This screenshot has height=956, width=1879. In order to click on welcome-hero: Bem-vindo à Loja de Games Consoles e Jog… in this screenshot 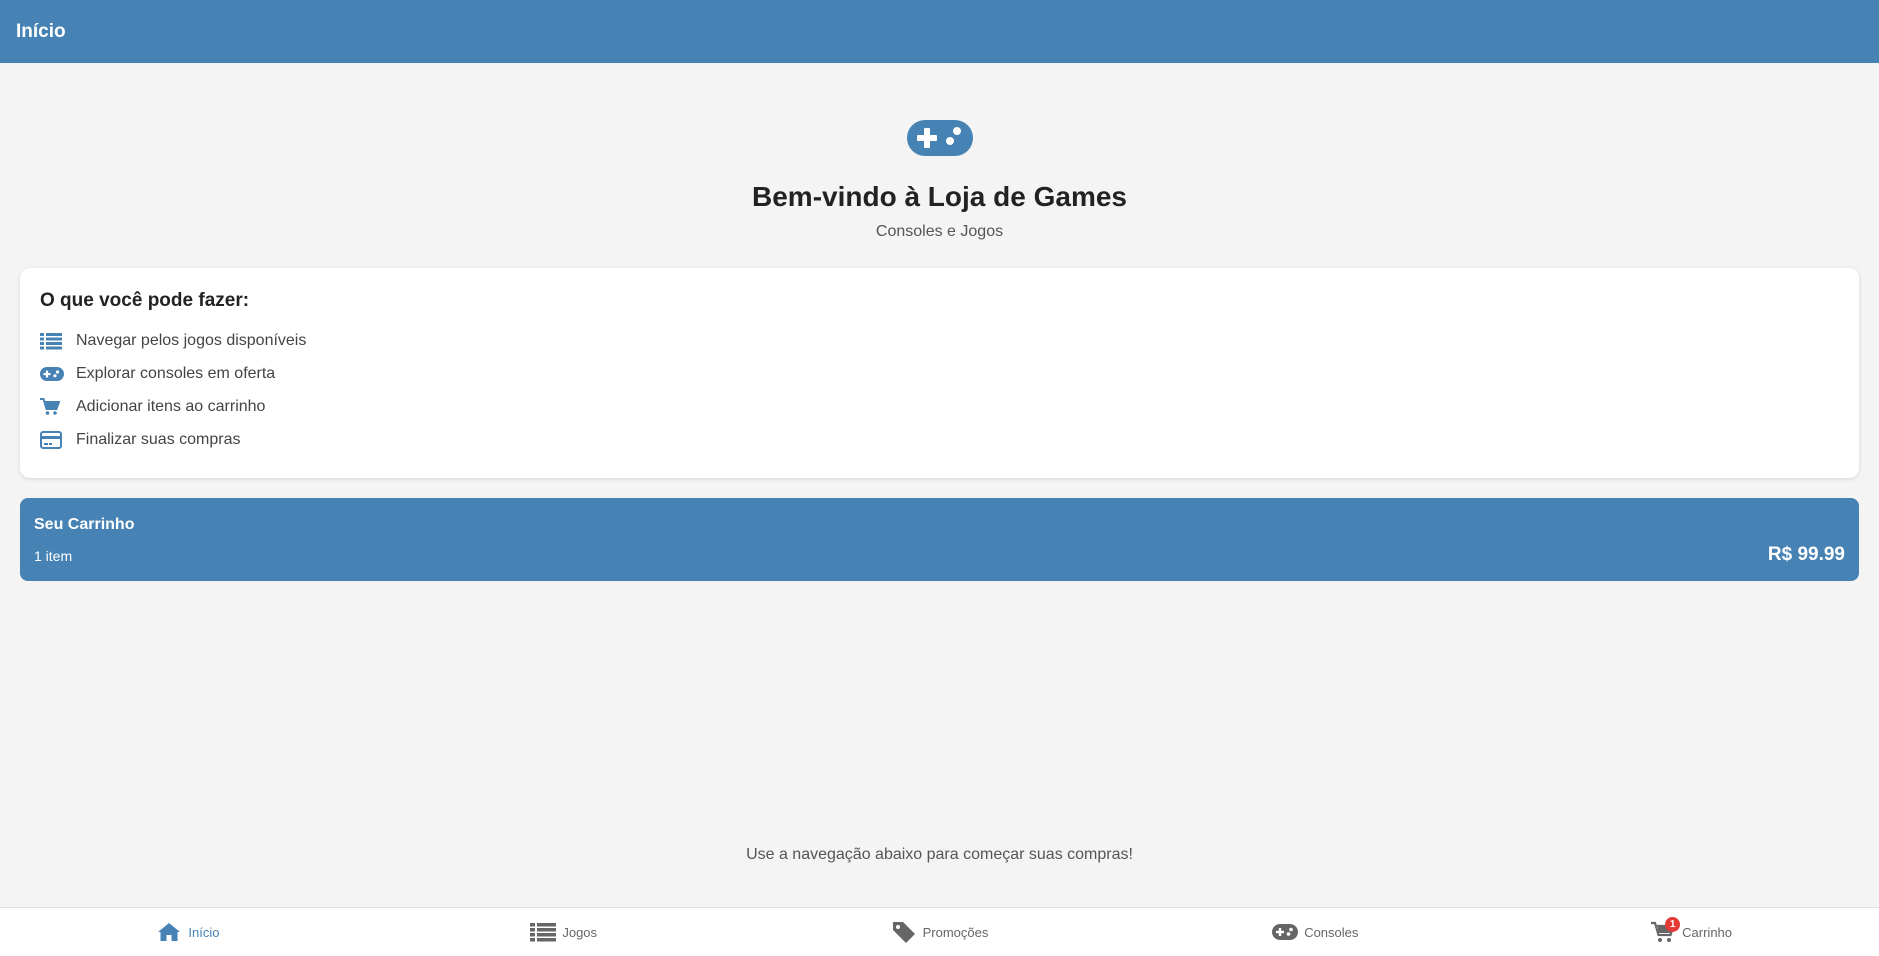, I will do `click(939, 179)`.